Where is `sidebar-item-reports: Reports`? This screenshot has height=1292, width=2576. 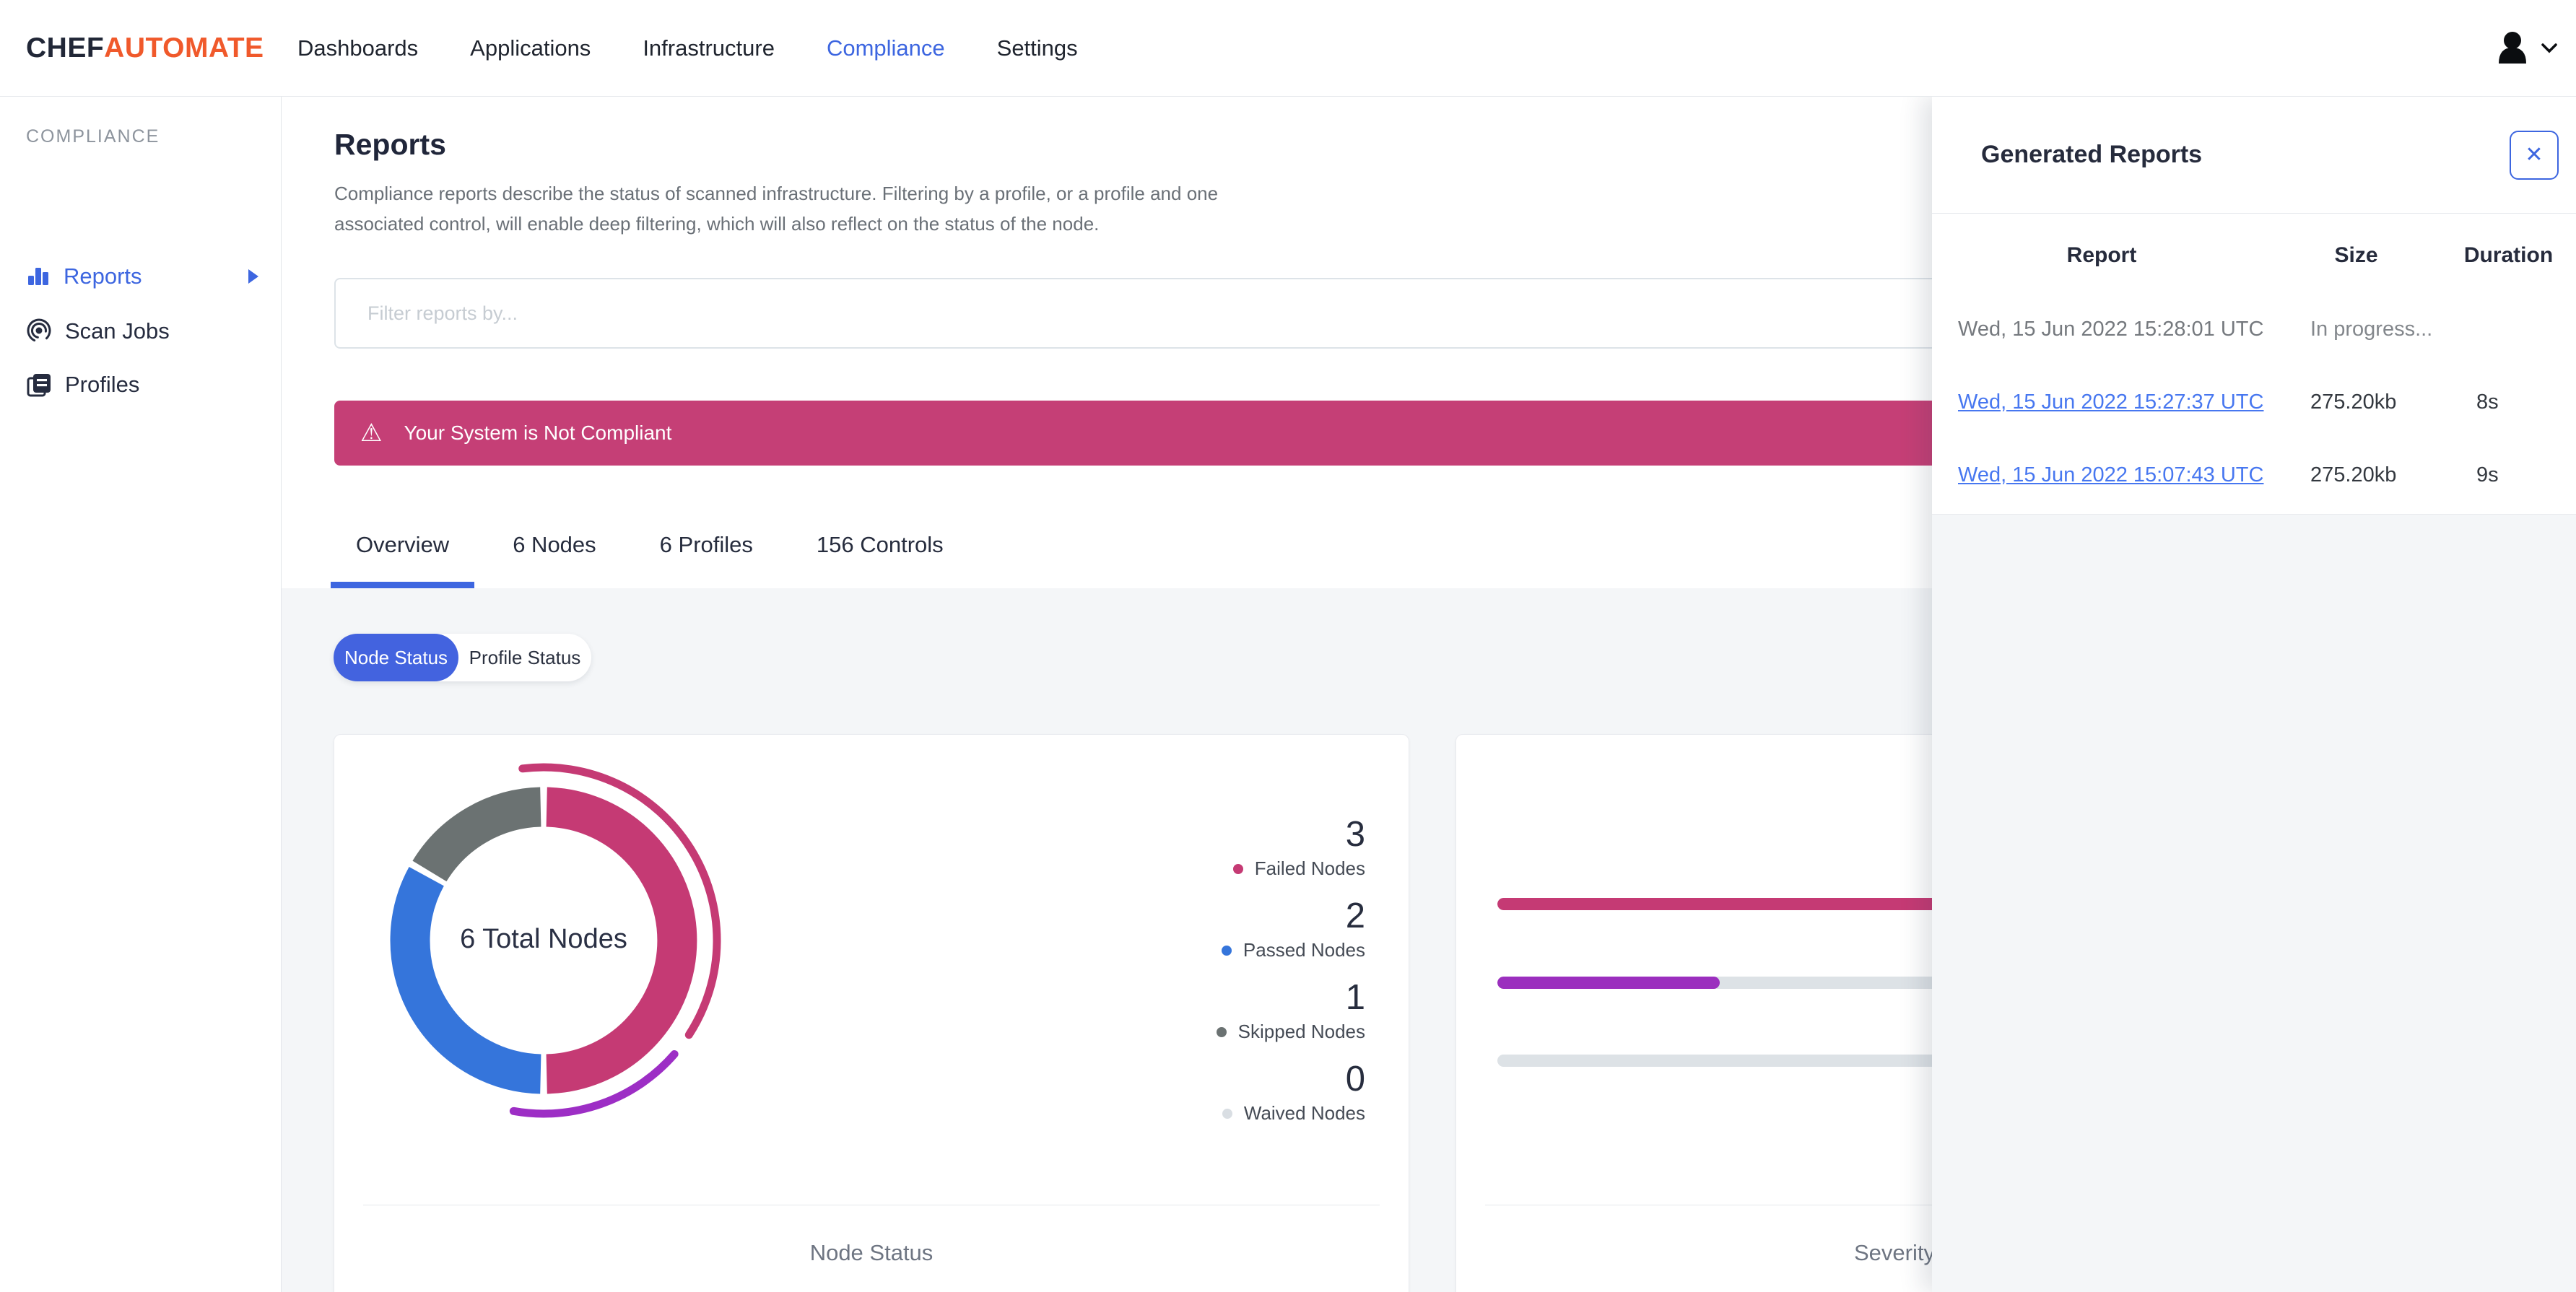 sidebar-item-reports: Reports is located at coordinates (140, 276).